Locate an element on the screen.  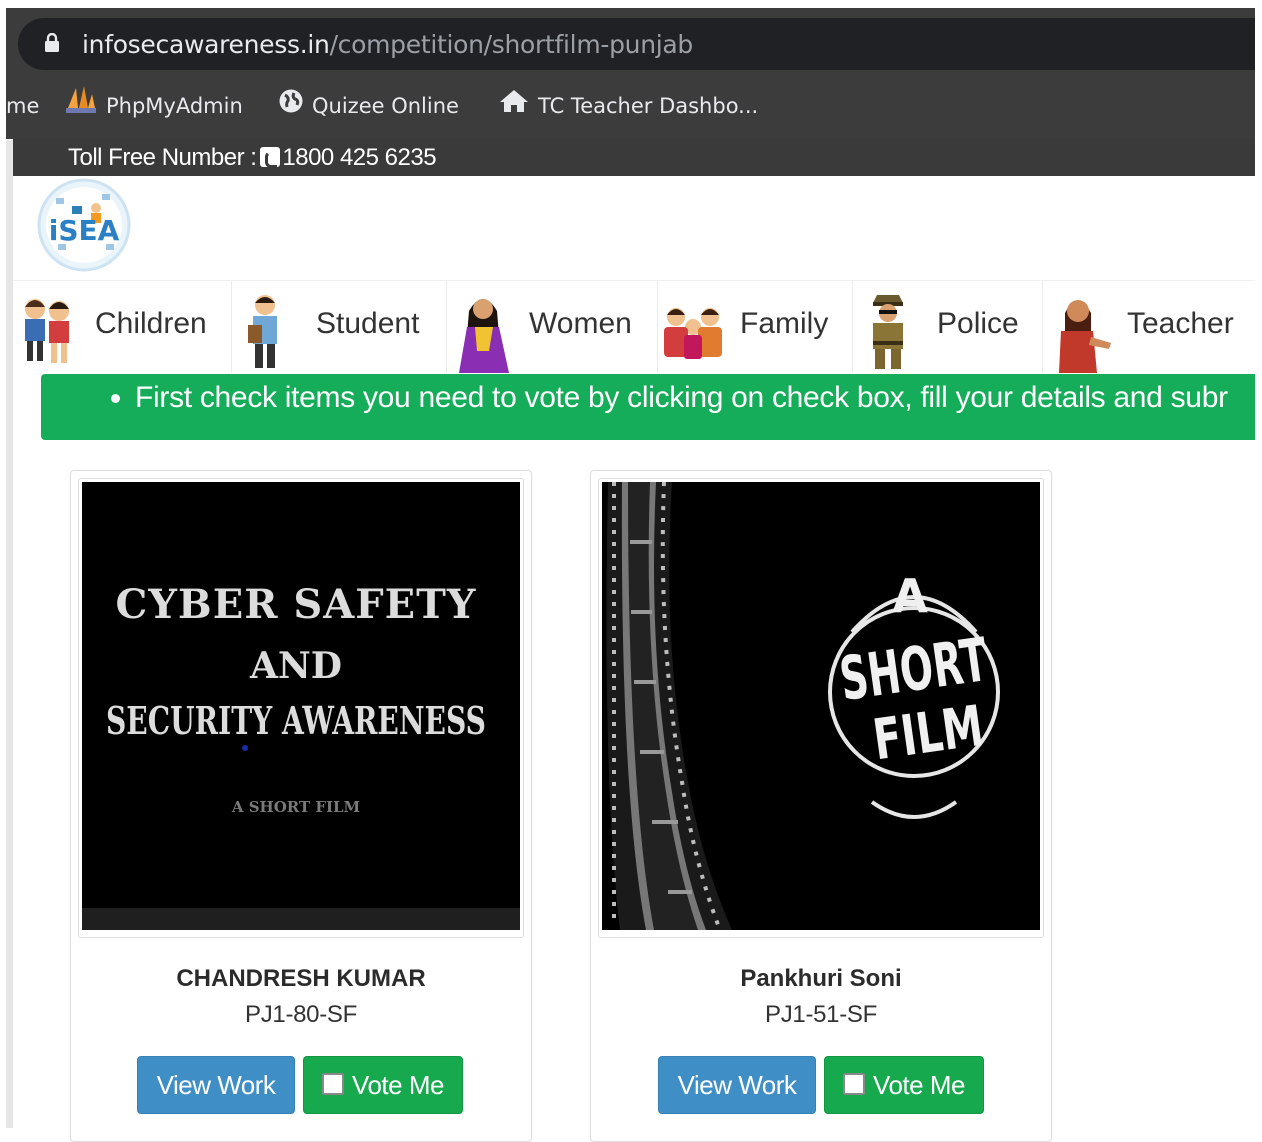
children-avatar-icon is located at coordinates (47, 331).